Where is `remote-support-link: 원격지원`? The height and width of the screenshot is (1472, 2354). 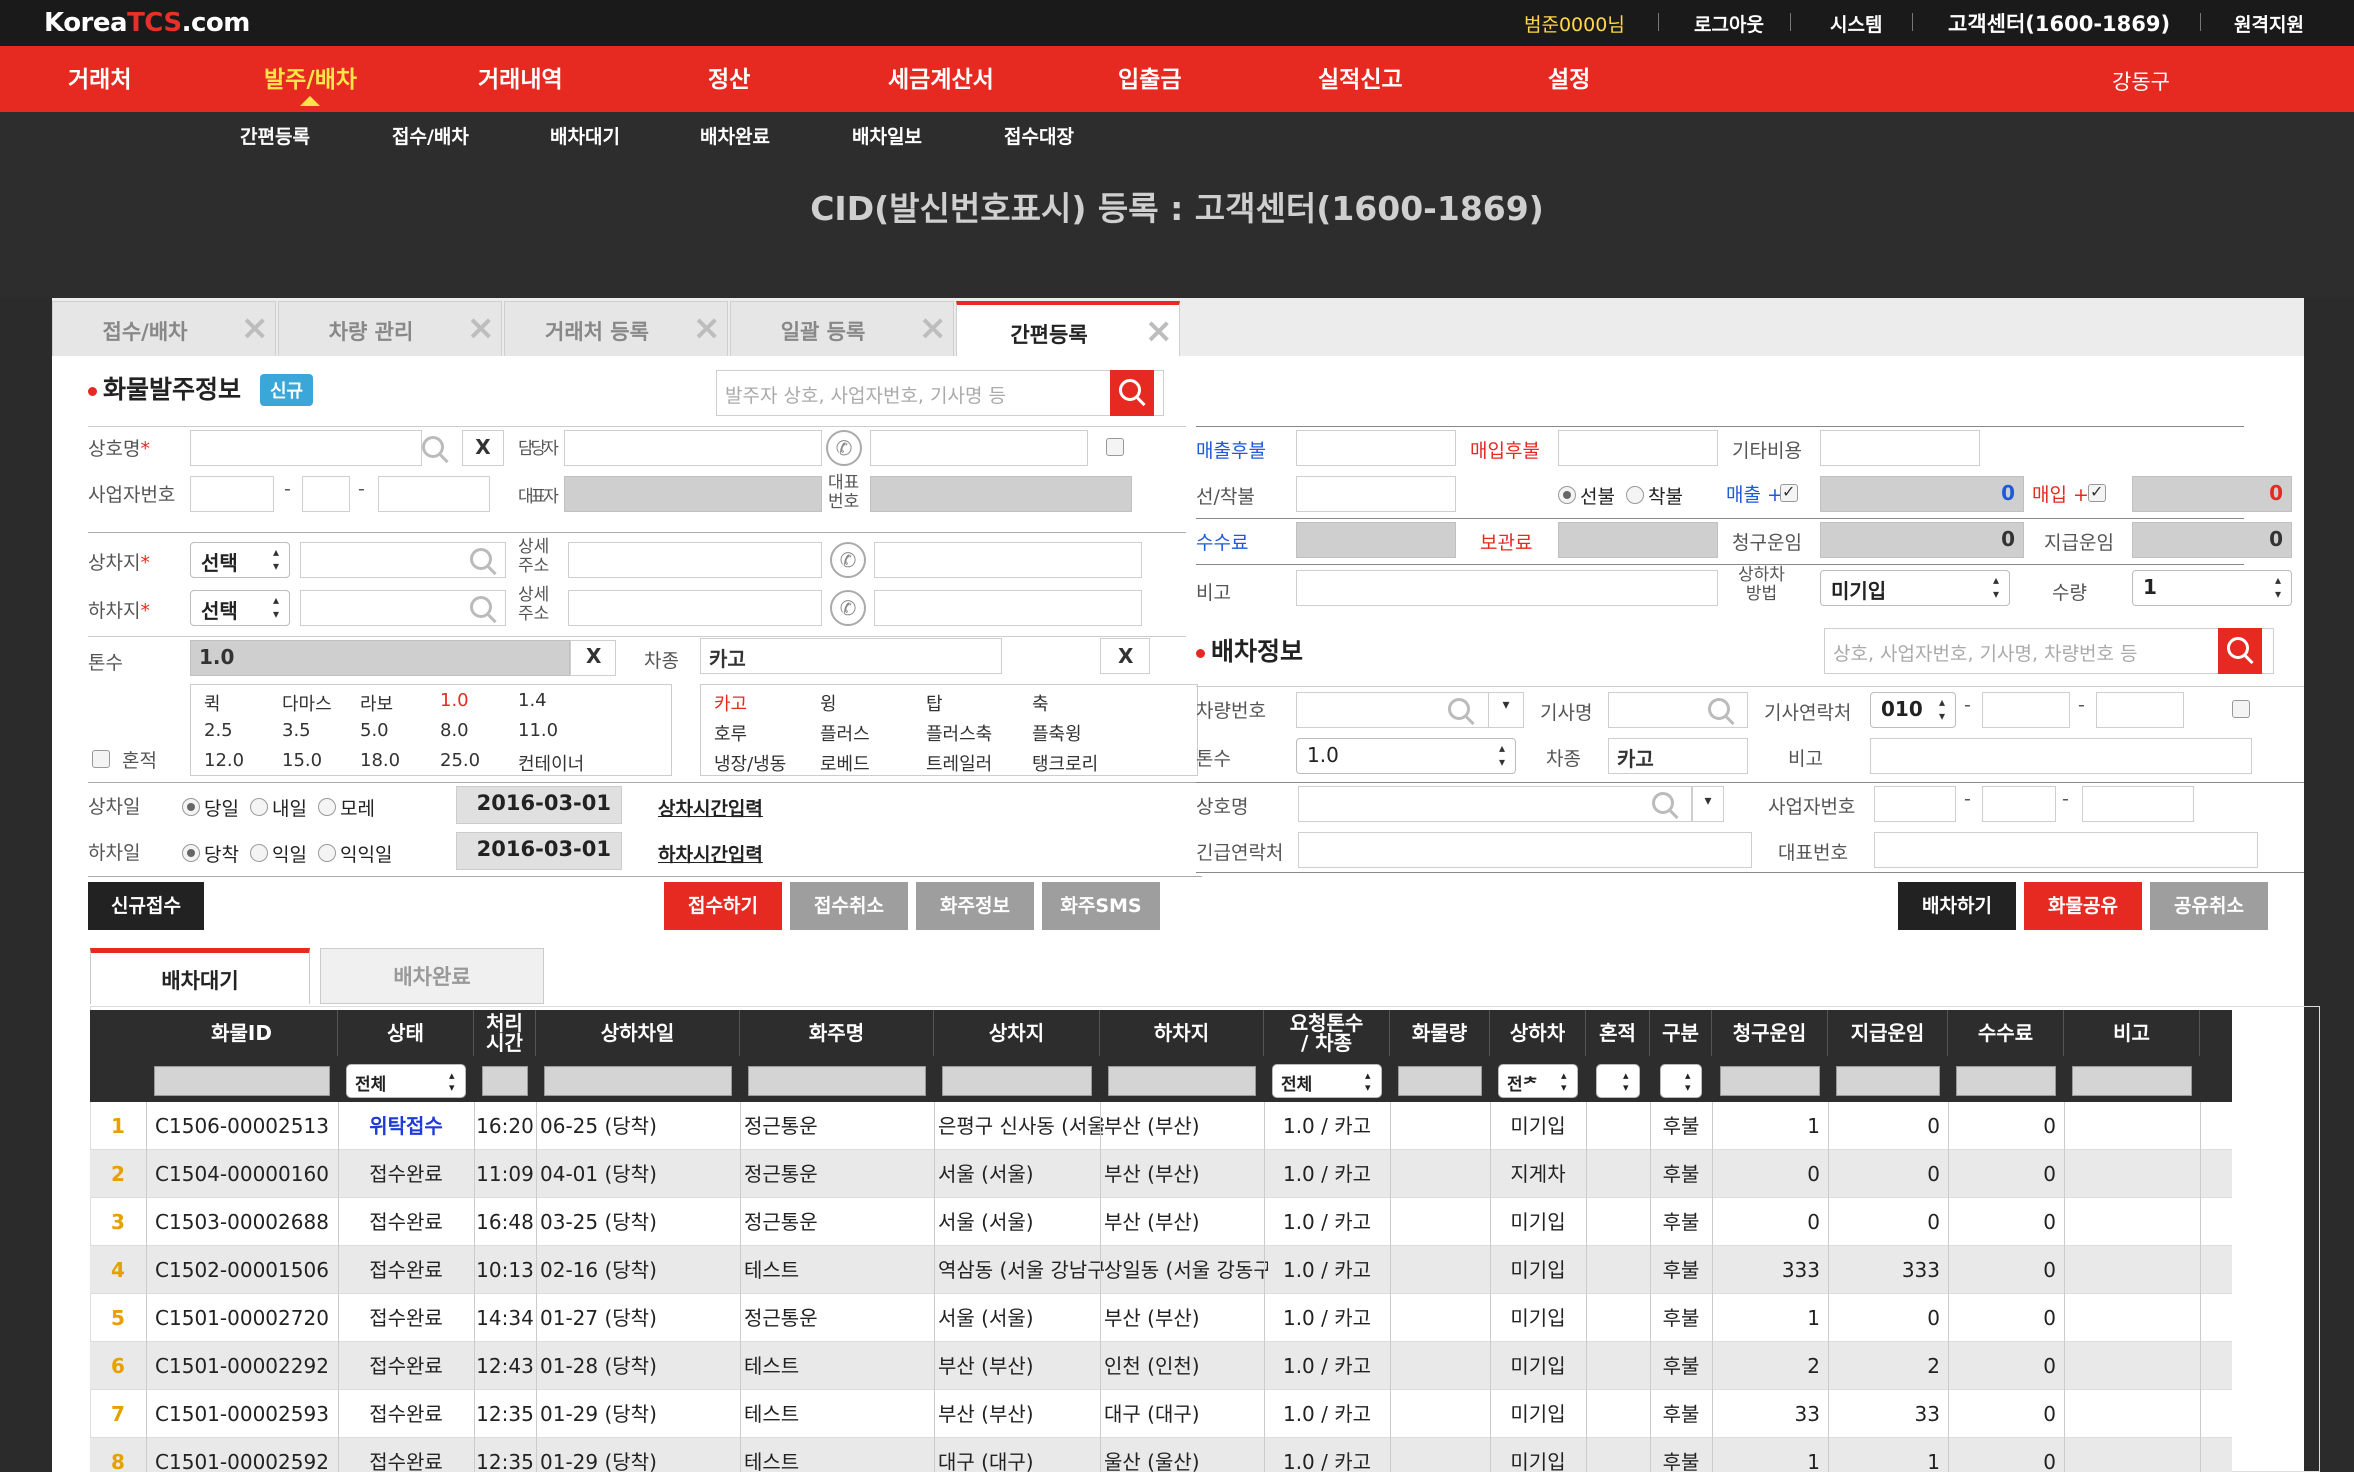
remote-support-link: 원격지원 is located at coordinates (2269, 23).